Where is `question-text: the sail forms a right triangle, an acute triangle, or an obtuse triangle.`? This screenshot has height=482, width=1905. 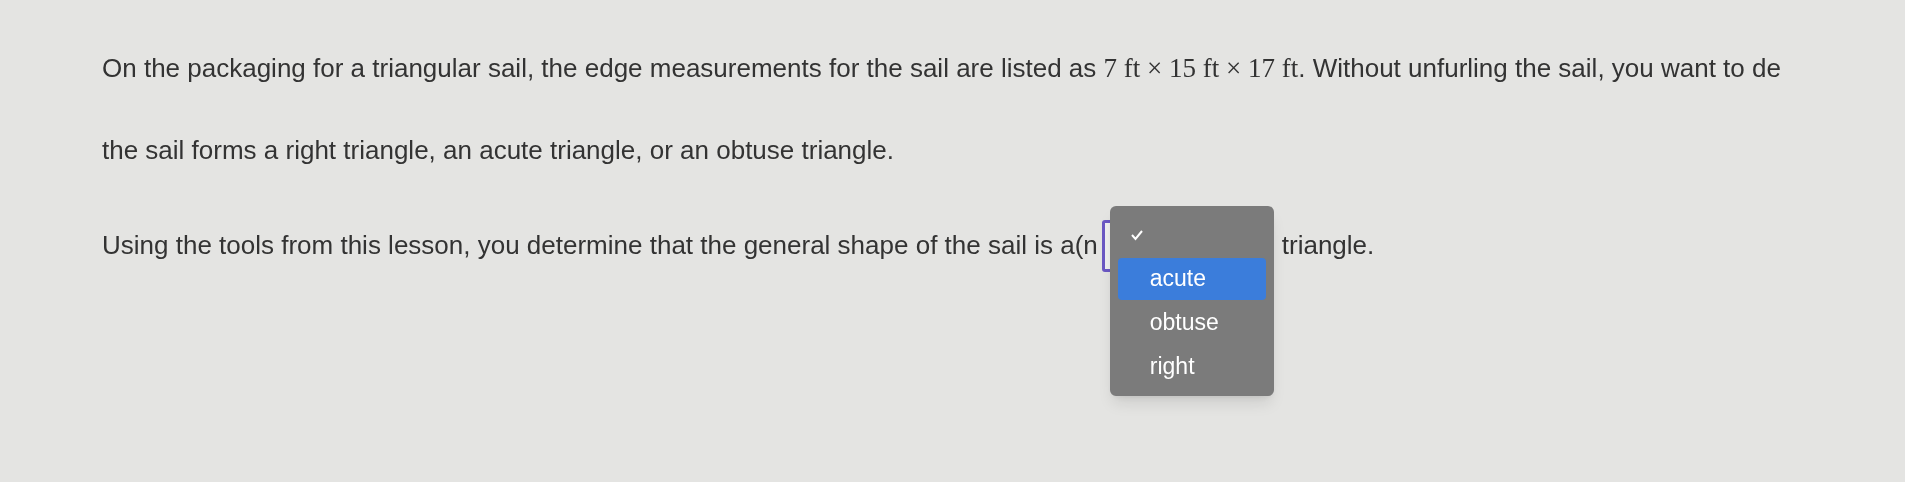
question-text: the sail forms a right triangle, an acute triangle, or an obtuse triangle. is located at coordinates (498, 150).